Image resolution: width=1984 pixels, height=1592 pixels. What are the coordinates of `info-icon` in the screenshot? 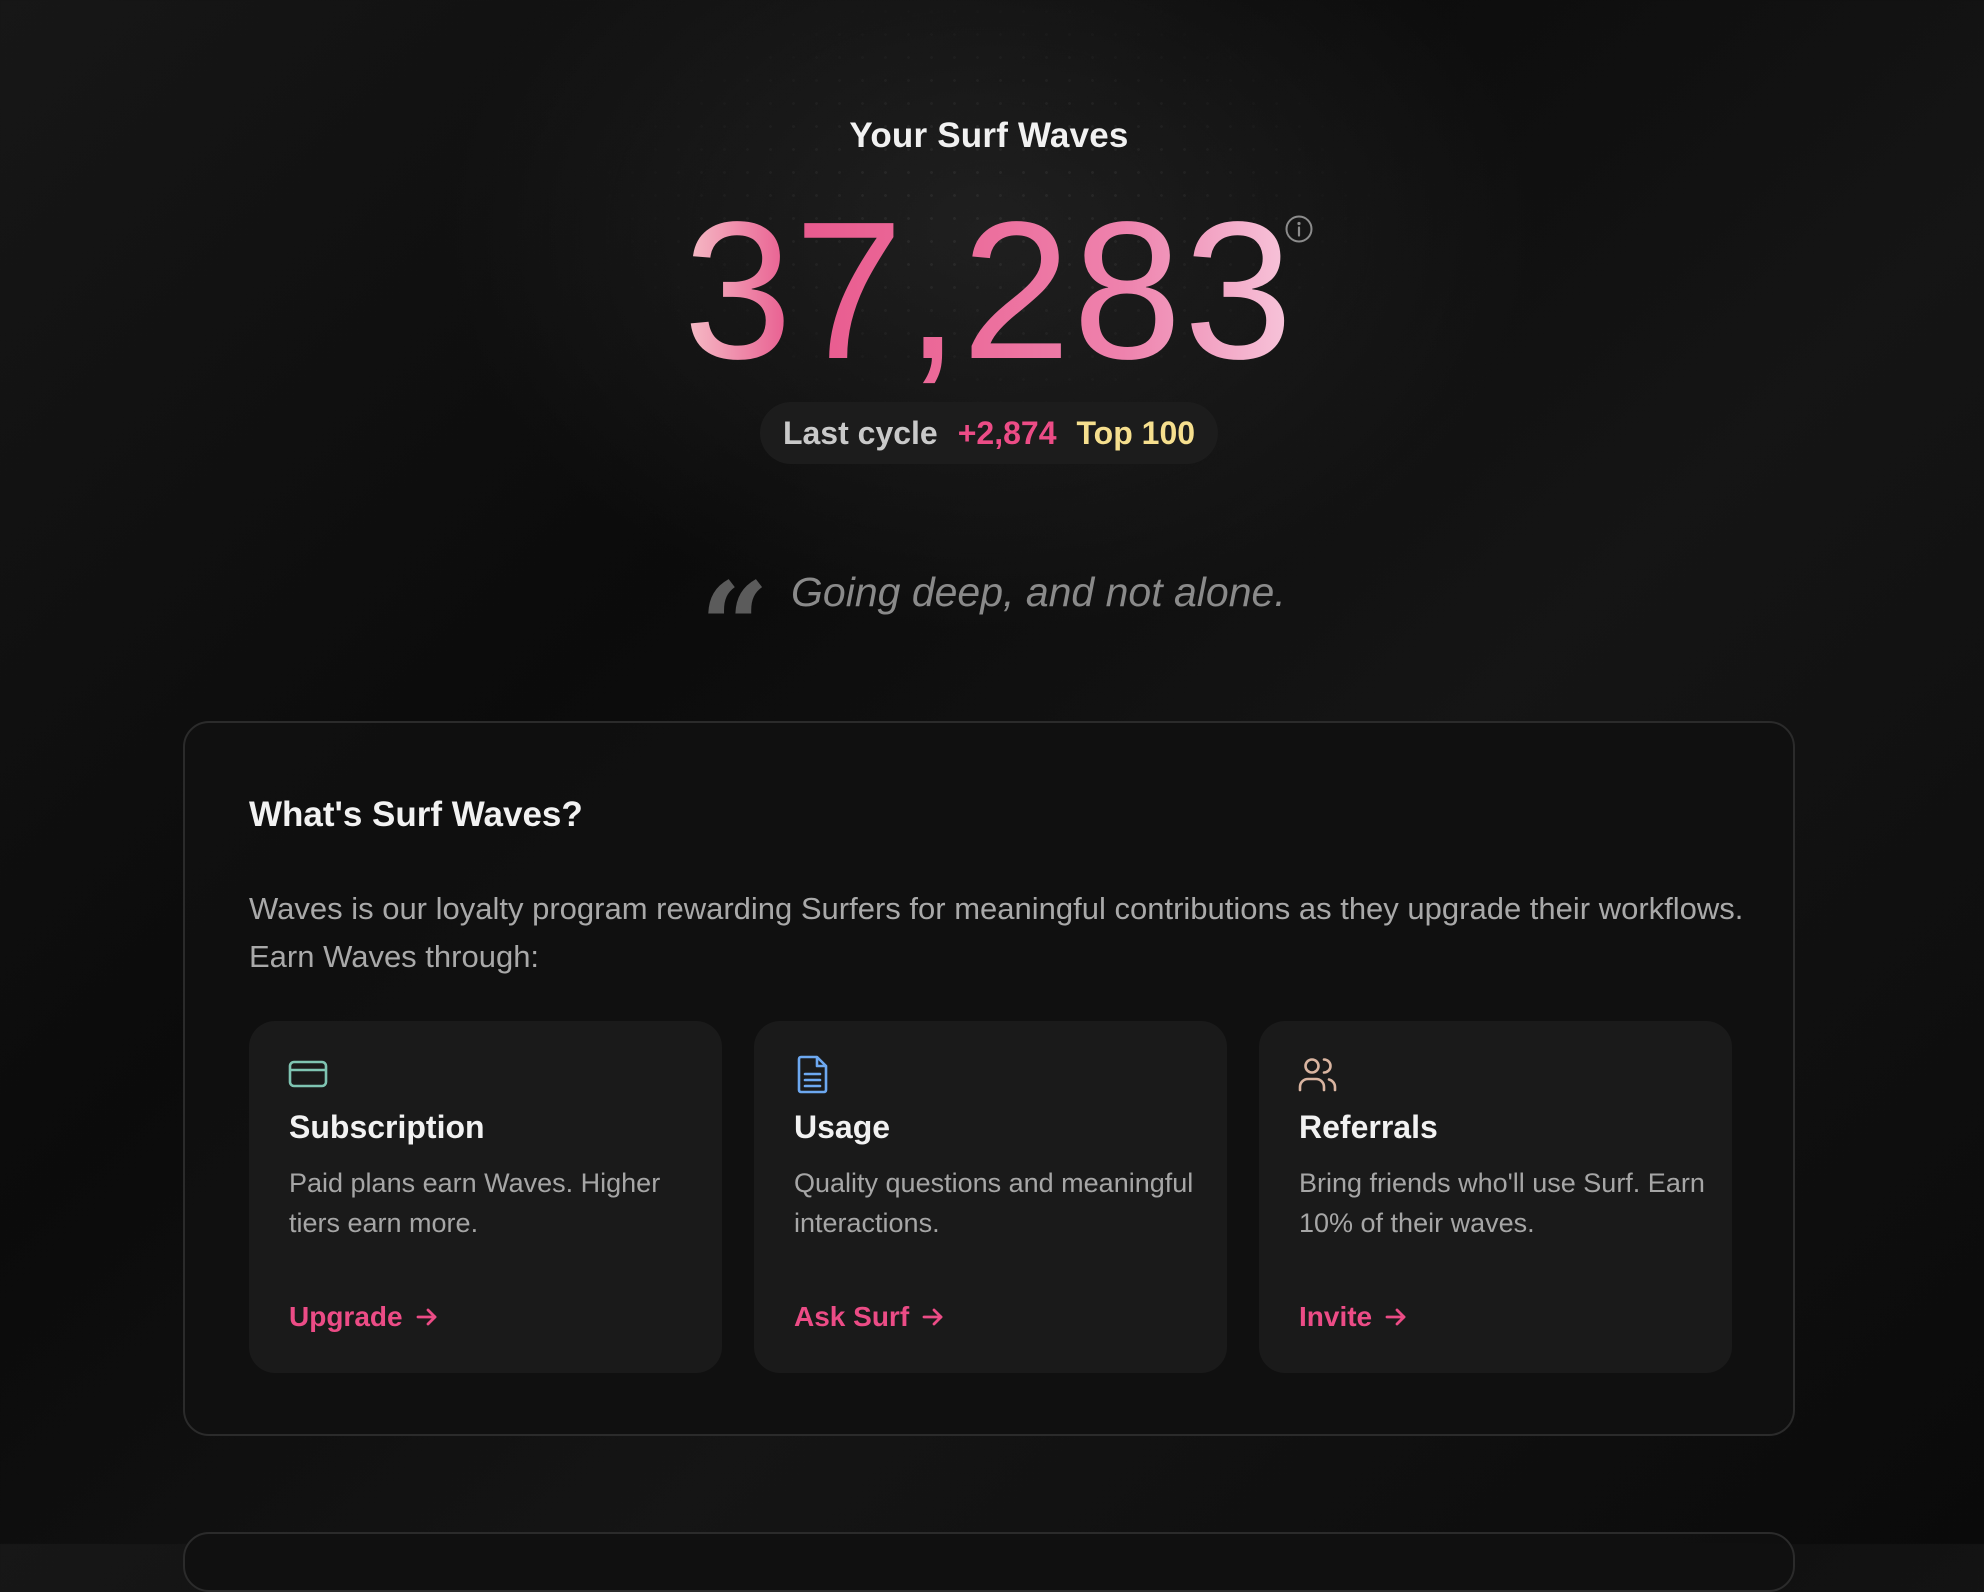 It's located at (1299, 229).